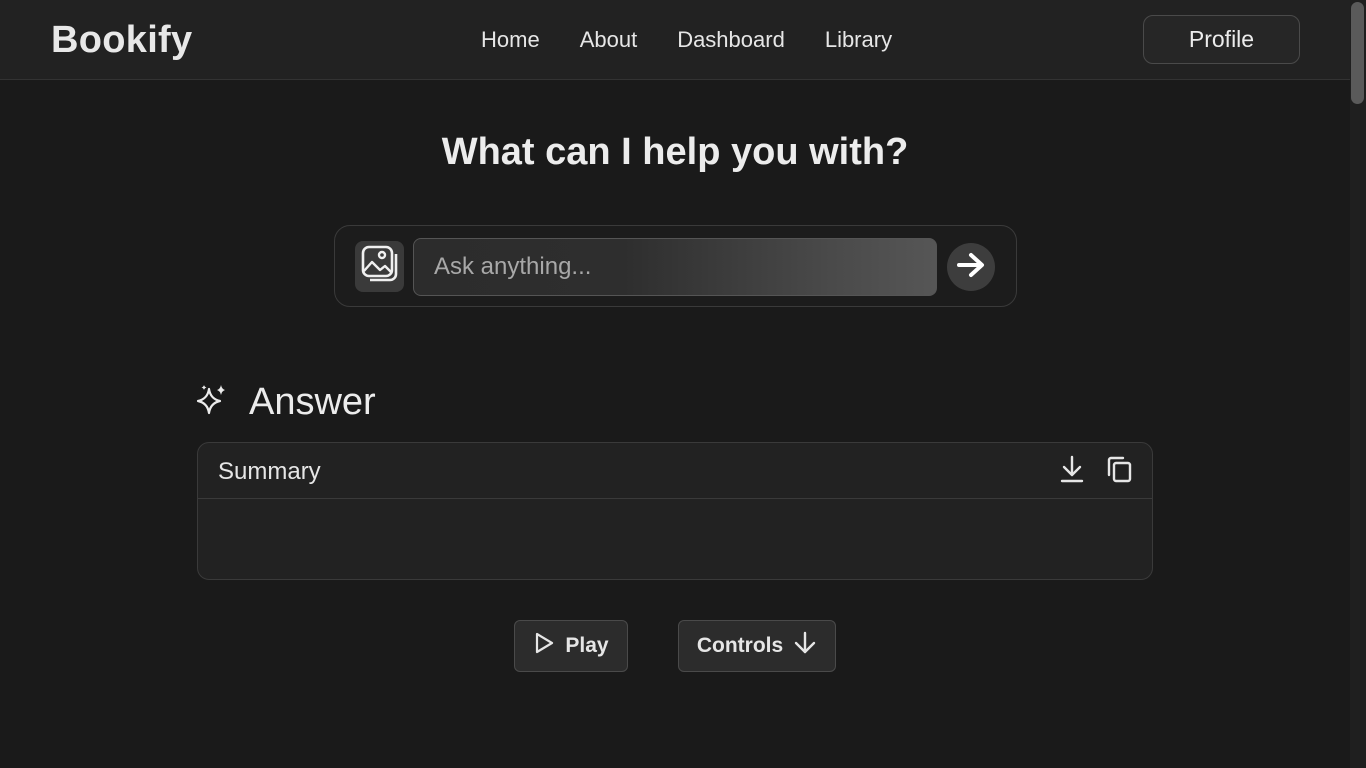 This screenshot has height=768, width=1366. What do you see at coordinates (675, 152) in the screenshot?
I see `page-headline: What can I help you with?` at bounding box center [675, 152].